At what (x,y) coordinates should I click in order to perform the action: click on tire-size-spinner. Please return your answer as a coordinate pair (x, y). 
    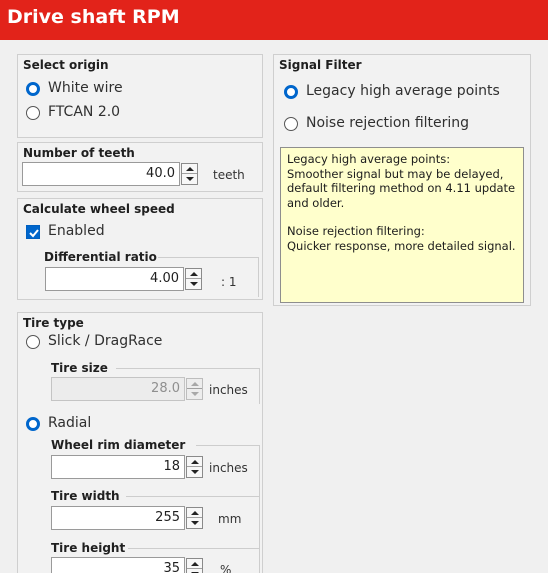
    Looking at the image, I should click on (194, 389).